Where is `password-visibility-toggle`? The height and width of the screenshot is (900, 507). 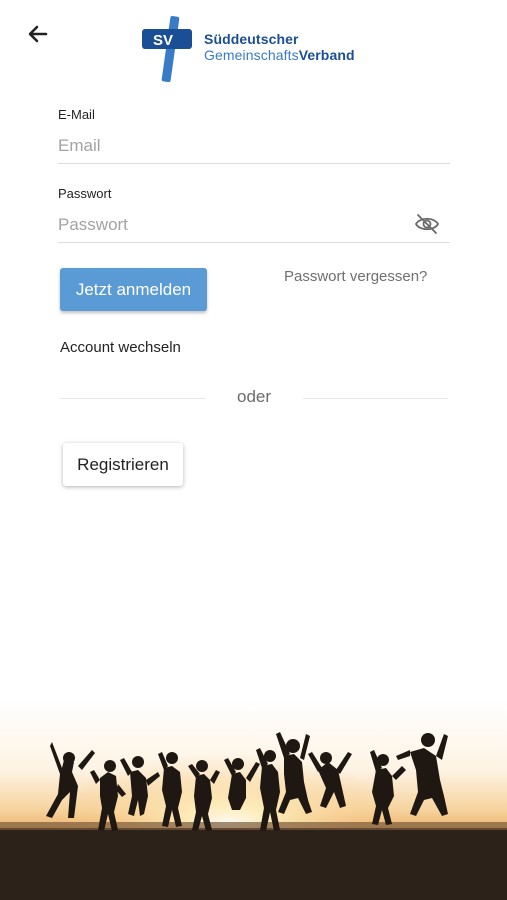 password-visibility-toggle is located at coordinates (427, 224).